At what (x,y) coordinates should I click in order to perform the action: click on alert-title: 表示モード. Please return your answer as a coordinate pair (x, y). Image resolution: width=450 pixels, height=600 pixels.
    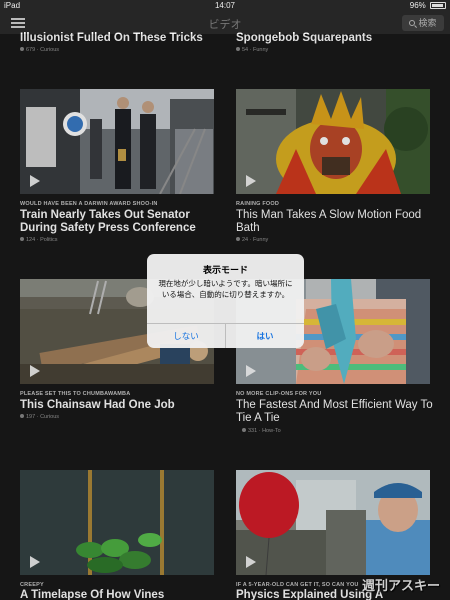
    Looking at the image, I should click on (225, 270).